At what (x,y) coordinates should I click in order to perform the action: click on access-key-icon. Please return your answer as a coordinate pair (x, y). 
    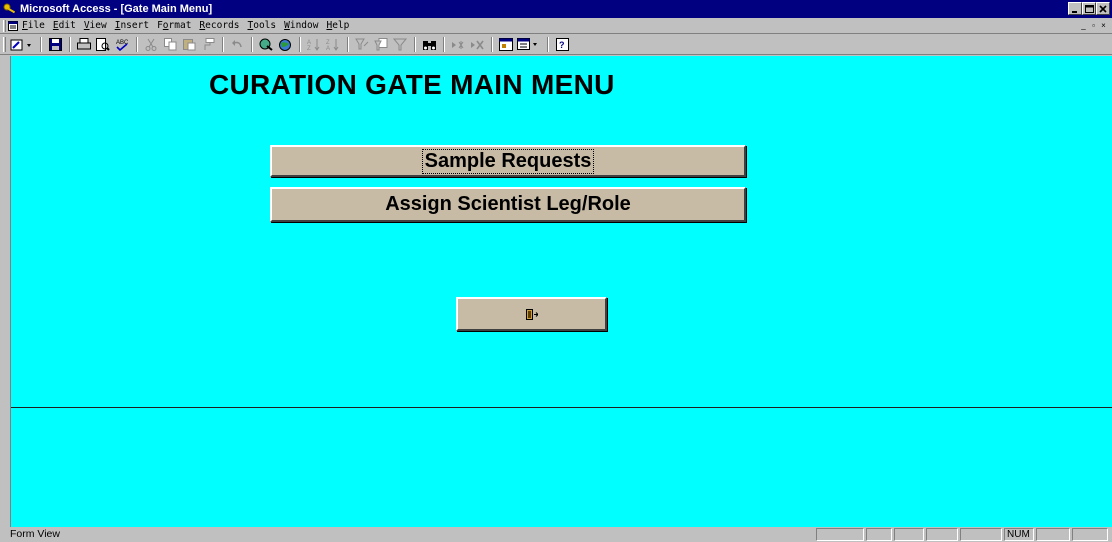
    Looking at the image, I should click on (10, 9).